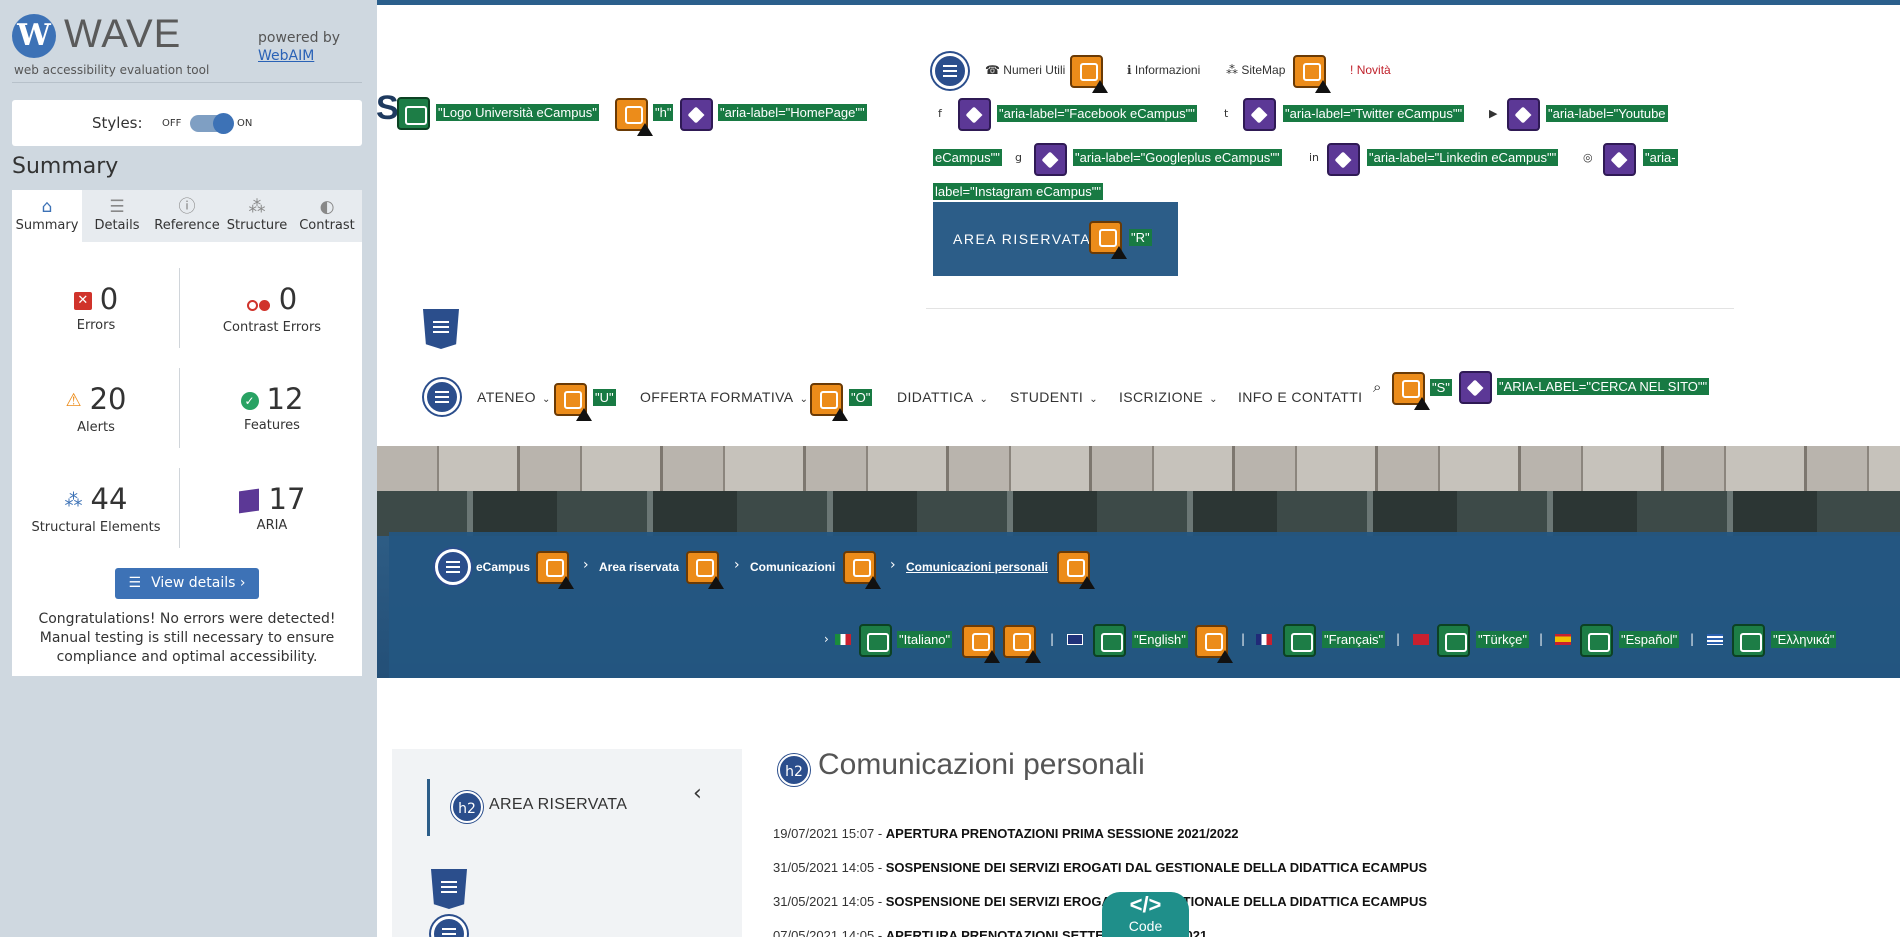  I want to click on features-count: 12, so click(285, 399).